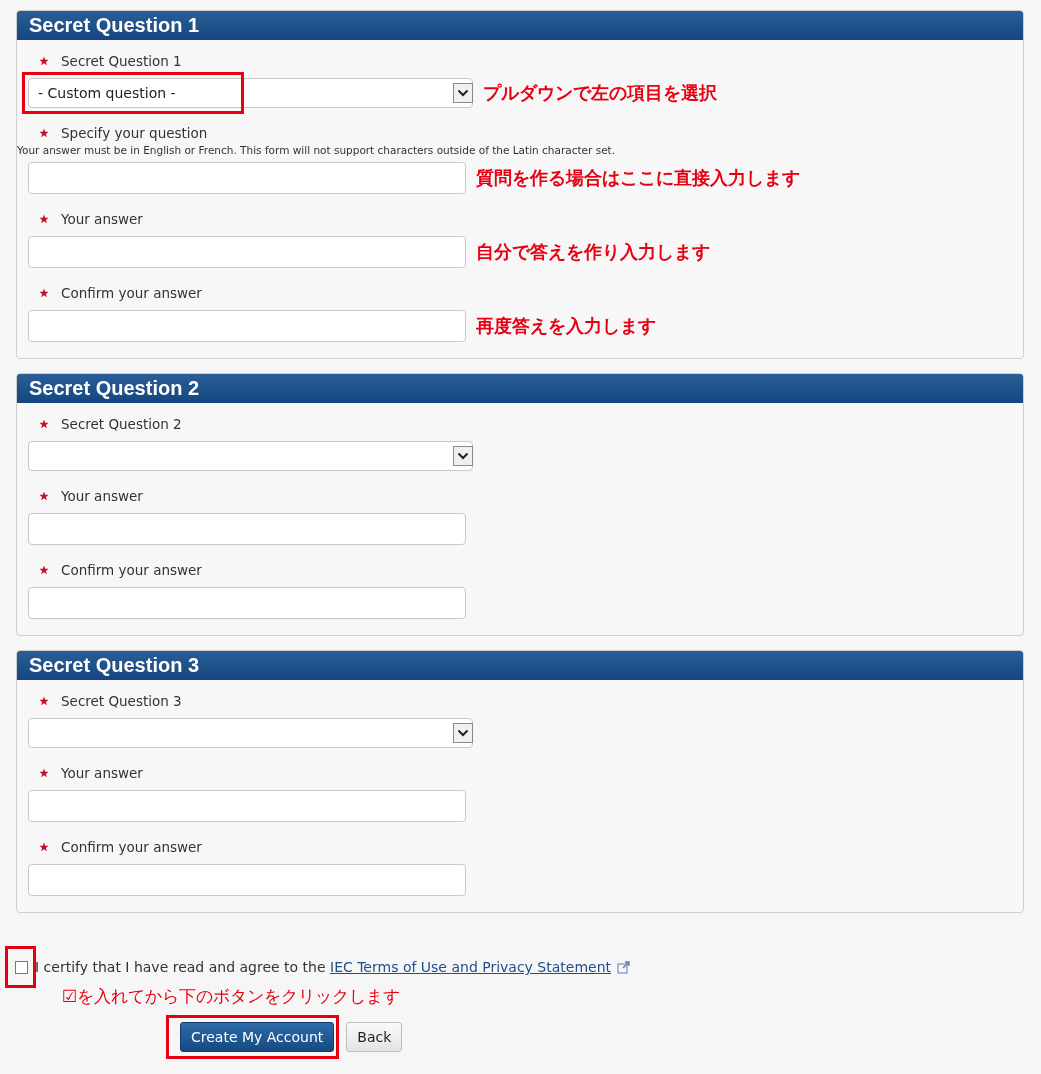  Describe the element at coordinates (520, 388) in the screenshot. I see `panel-title: Secret Question 2` at that location.